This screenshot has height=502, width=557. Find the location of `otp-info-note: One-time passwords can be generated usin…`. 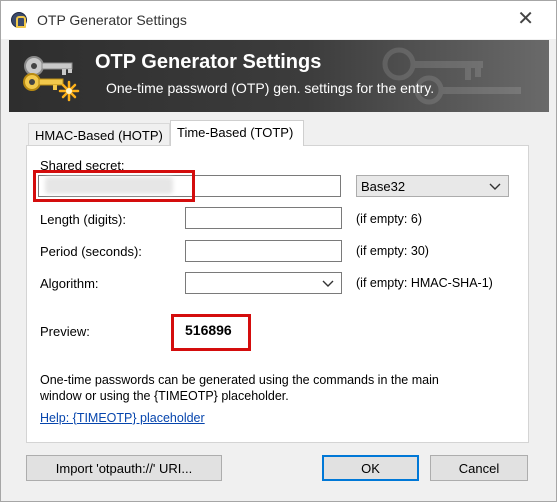

otp-info-note: One-time passwords can be generated usin… is located at coordinates (270, 388).